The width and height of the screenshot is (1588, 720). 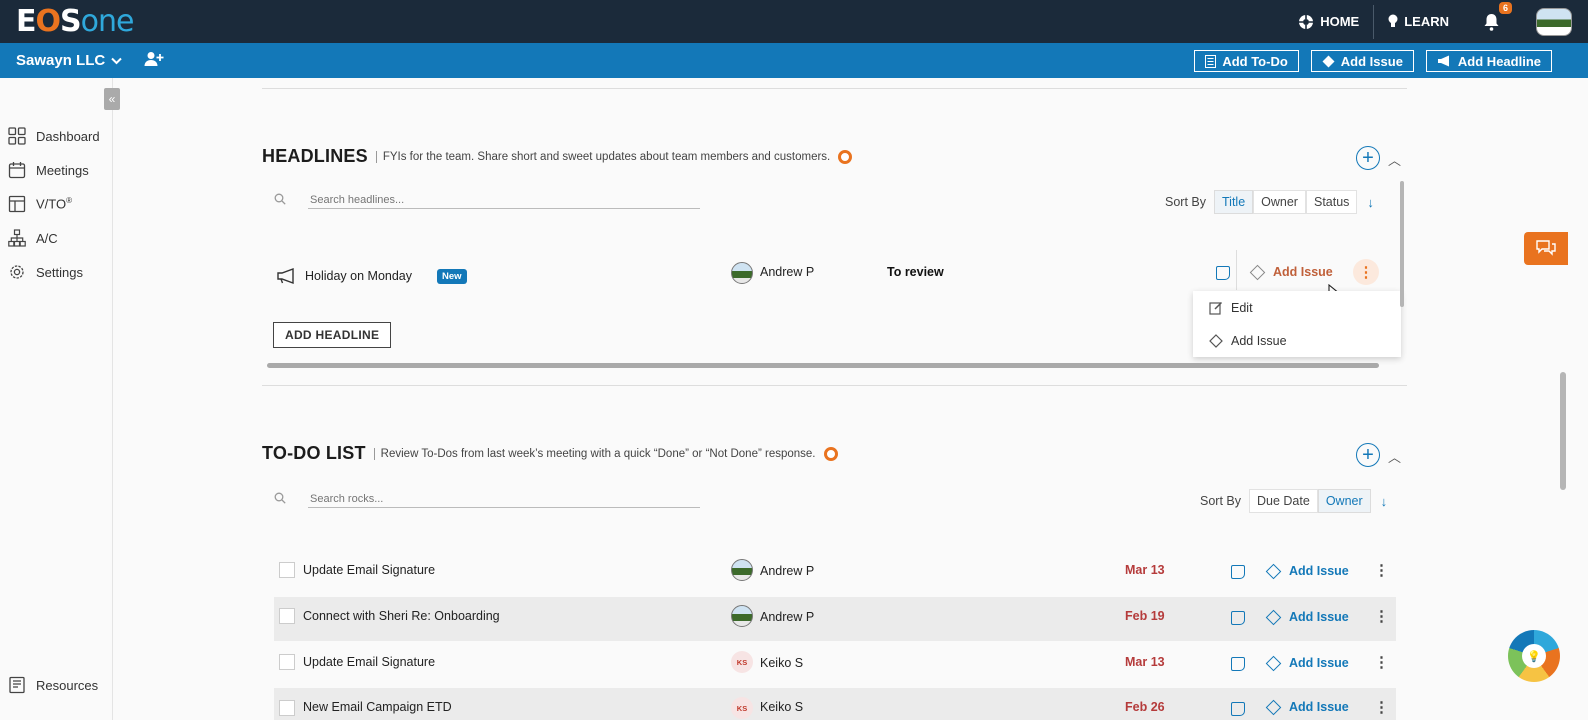 What do you see at coordinates (107, 21) in the screenshot?
I see `logo-word-one: one` at bounding box center [107, 21].